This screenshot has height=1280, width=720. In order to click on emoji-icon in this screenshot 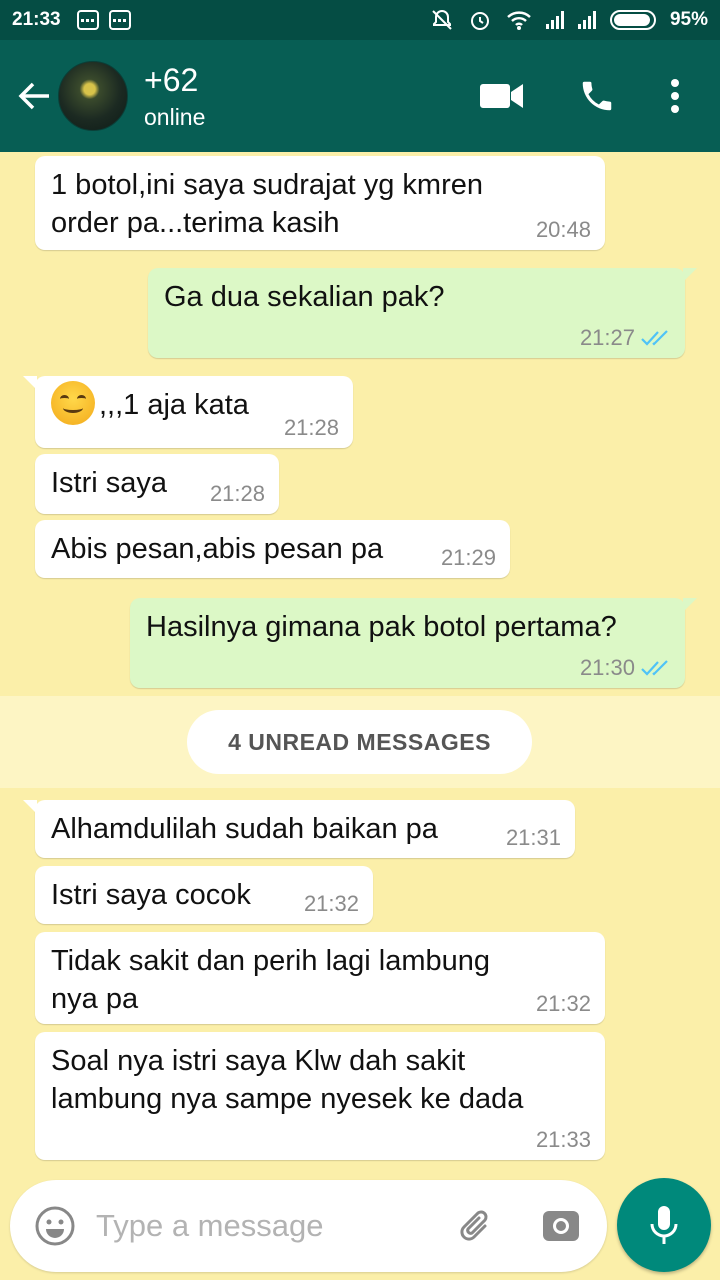, I will do `click(55, 1226)`.